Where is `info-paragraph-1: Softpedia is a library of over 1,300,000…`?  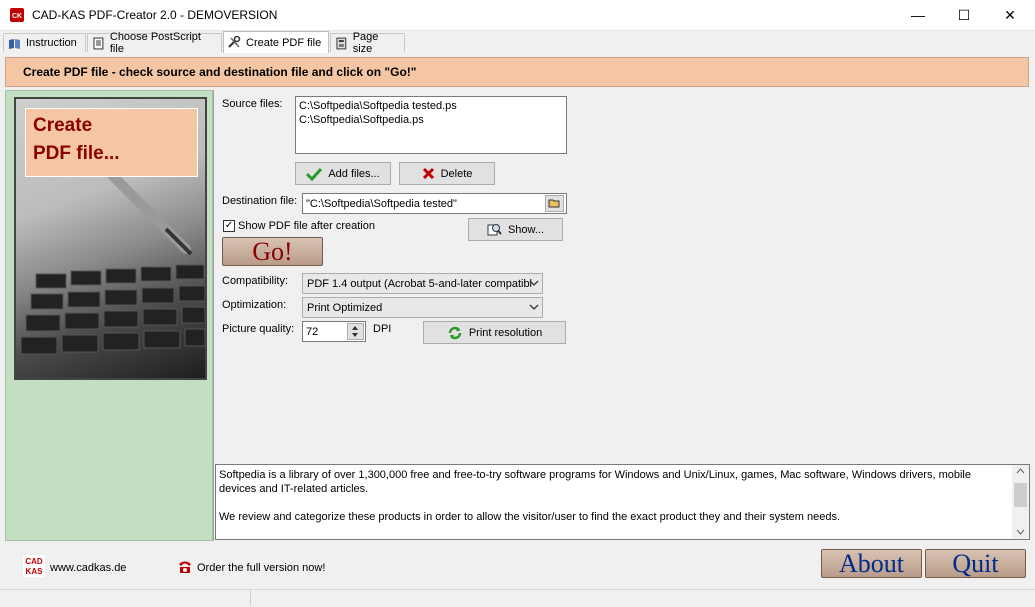
info-paragraph-1: Softpedia is a library of over 1,300,000… is located at coordinates (595, 482).